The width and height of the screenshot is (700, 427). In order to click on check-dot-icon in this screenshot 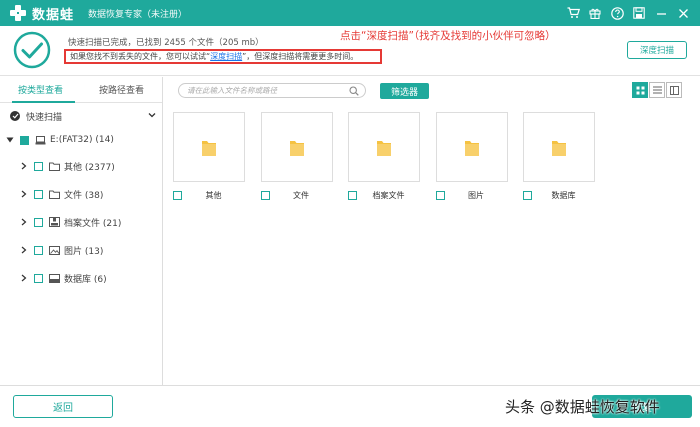, I will do `click(15, 116)`.